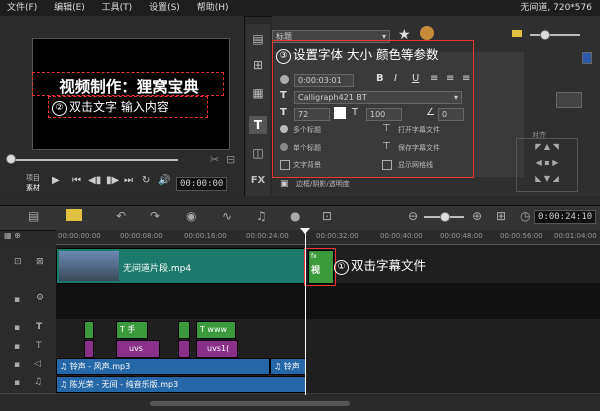 The width and height of the screenshot is (600, 411). Describe the element at coordinates (501, 216) in the screenshot. I see `fit-project-icon: ⊞` at that location.